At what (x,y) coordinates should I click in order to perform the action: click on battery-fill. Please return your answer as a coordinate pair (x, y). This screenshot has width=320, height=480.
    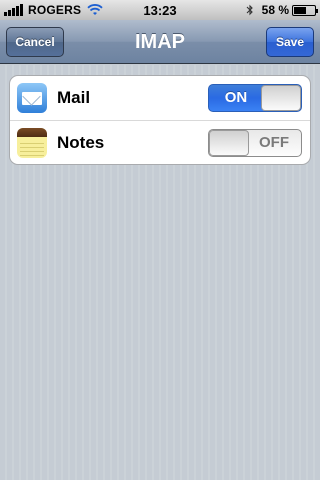
    Looking at the image, I should click on (300, 10).